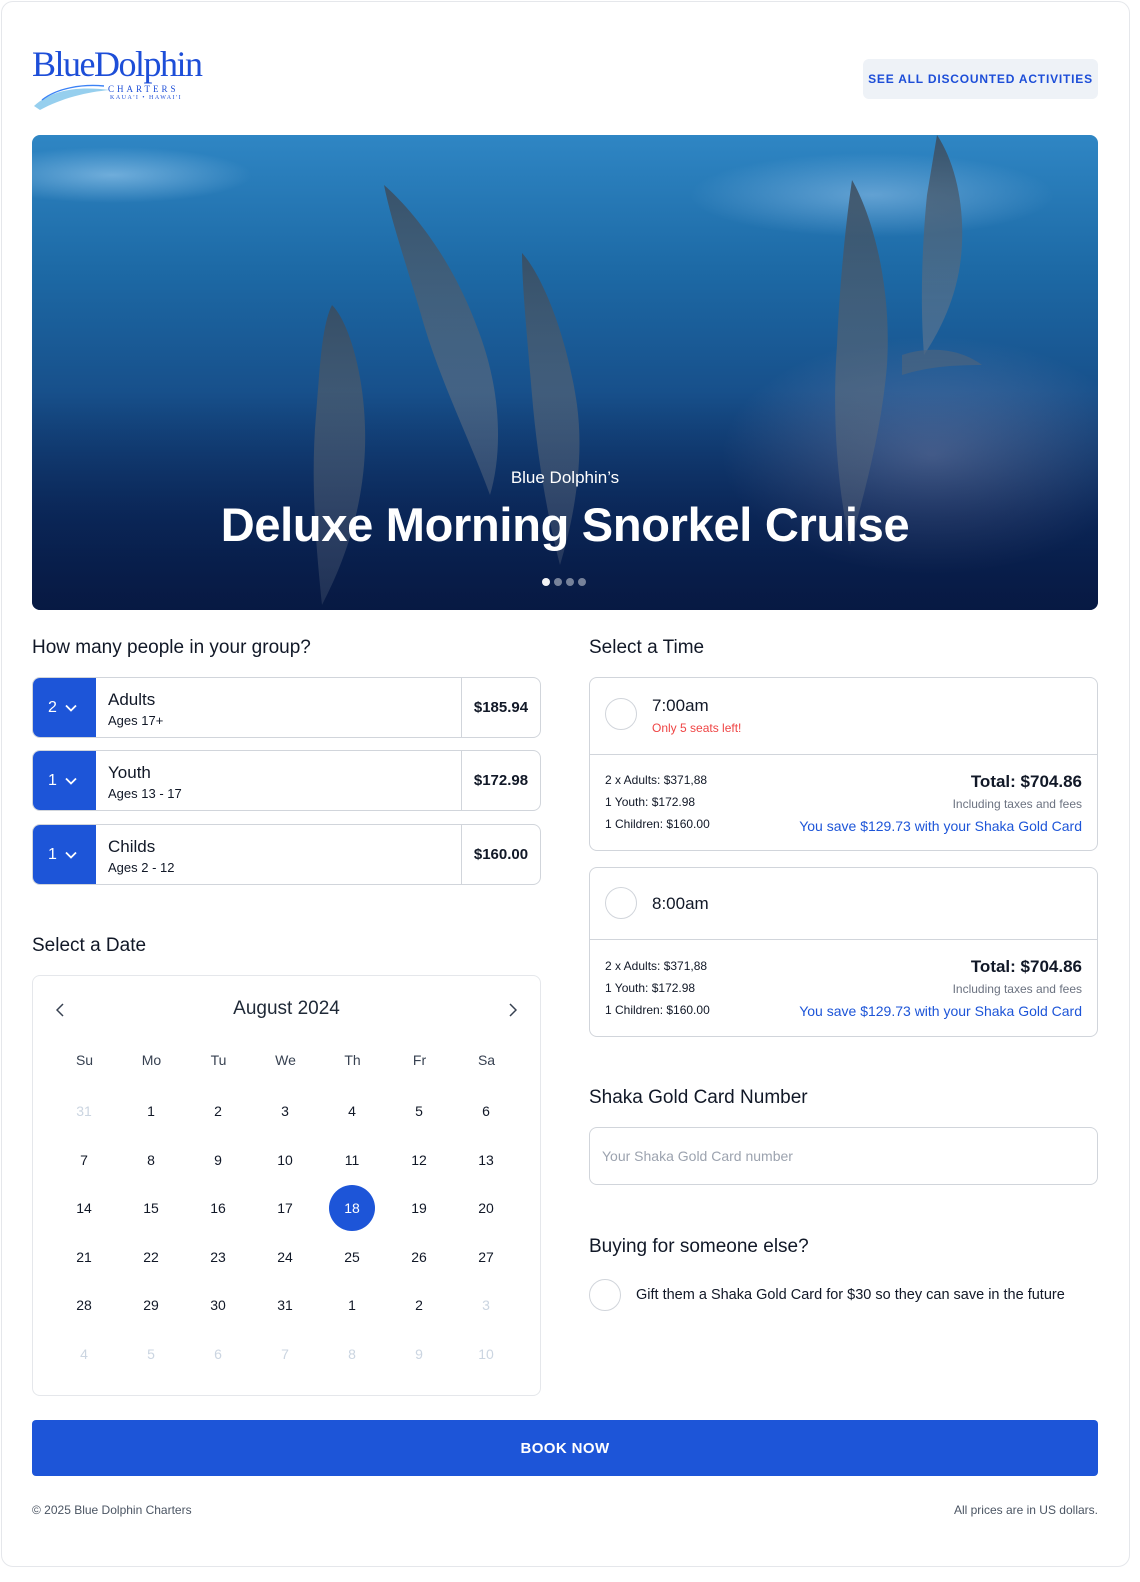 The width and height of the screenshot is (1140, 1582). Describe the element at coordinates (1026, 966) in the screenshot. I see `total-price: Total: $704.86` at that location.